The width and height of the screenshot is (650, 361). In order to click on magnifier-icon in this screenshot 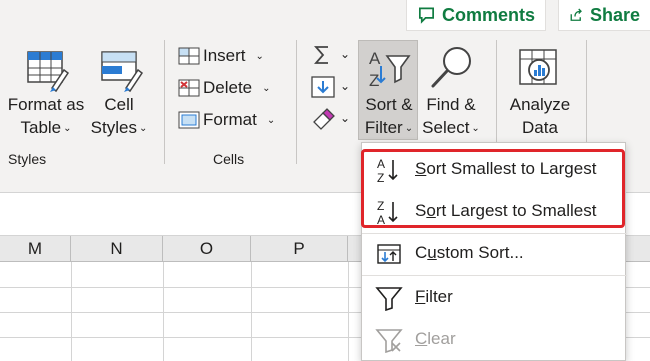, I will do `click(451, 67)`.